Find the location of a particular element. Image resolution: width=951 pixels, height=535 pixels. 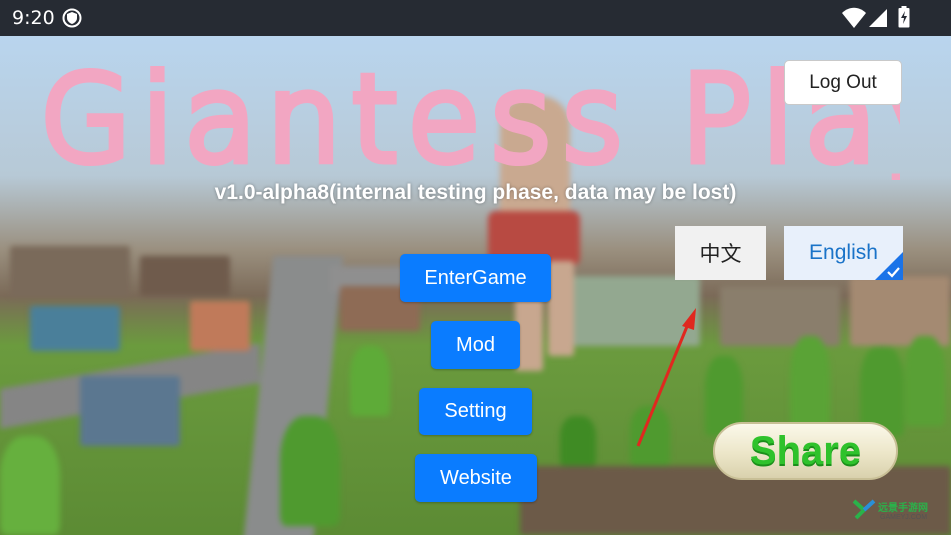

setting-button: Setting is located at coordinates (475, 411).